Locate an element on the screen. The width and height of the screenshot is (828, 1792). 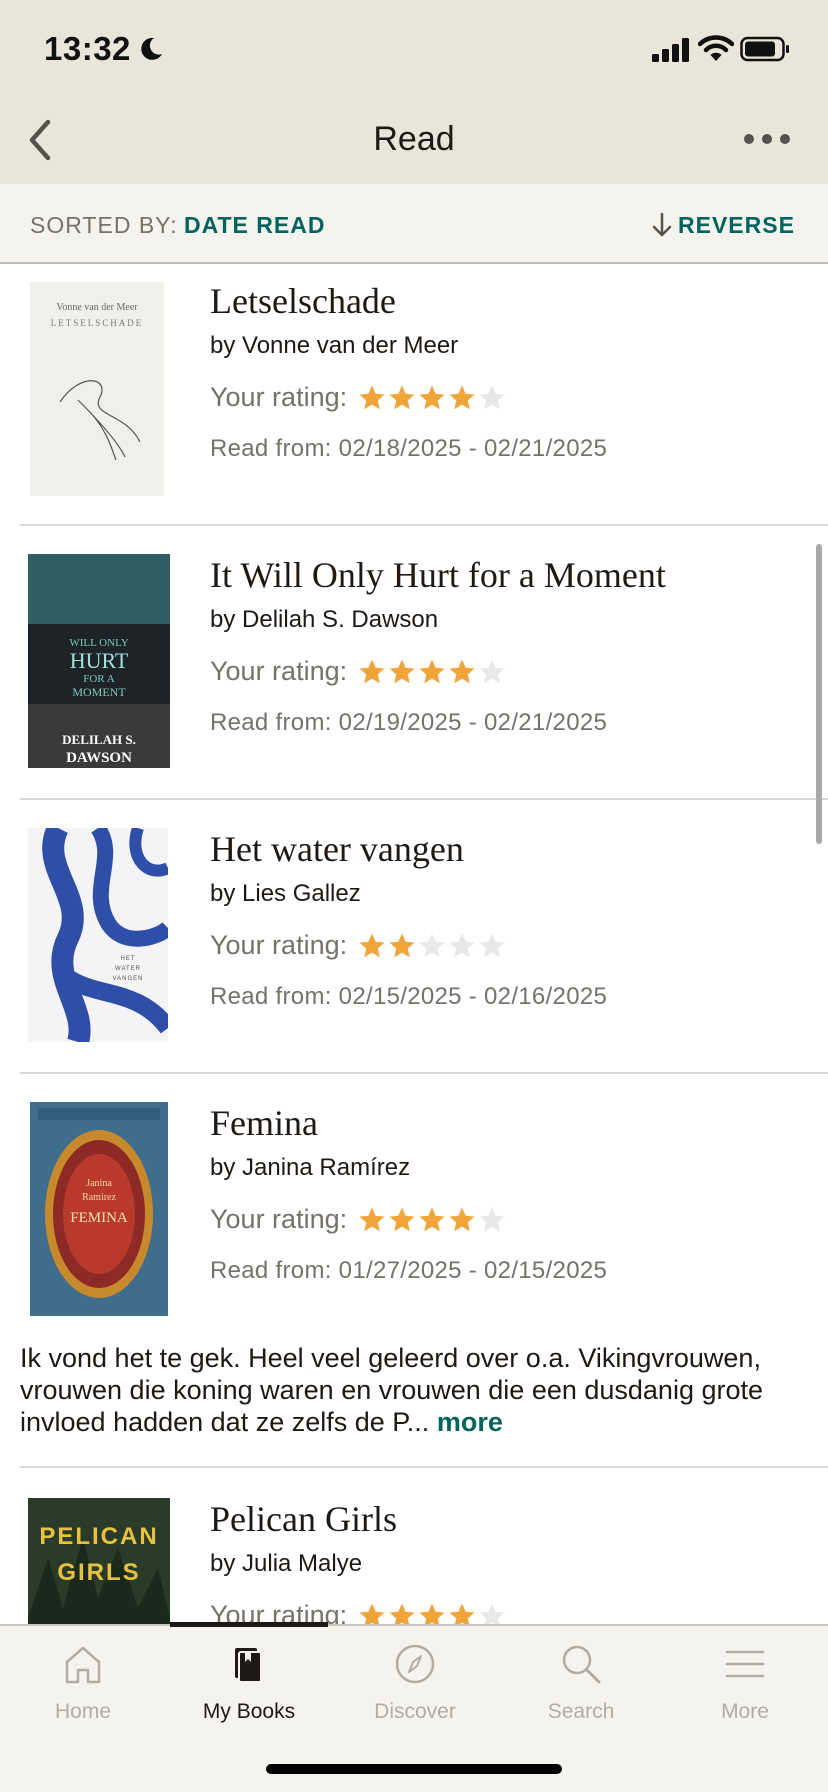
tab-my-books: My Books is located at coordinates (249, 1682).